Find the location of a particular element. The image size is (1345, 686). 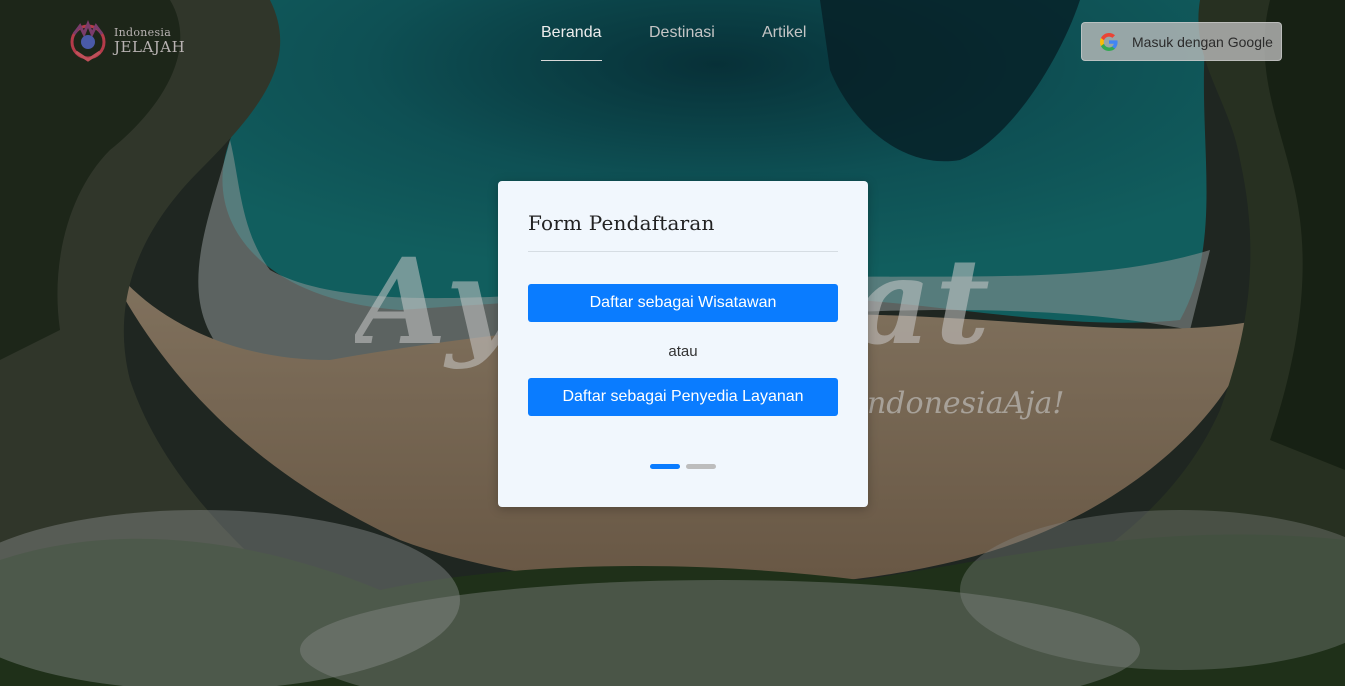

brand-bottom-text: JELAJAH is located at coordinates (150, 47).